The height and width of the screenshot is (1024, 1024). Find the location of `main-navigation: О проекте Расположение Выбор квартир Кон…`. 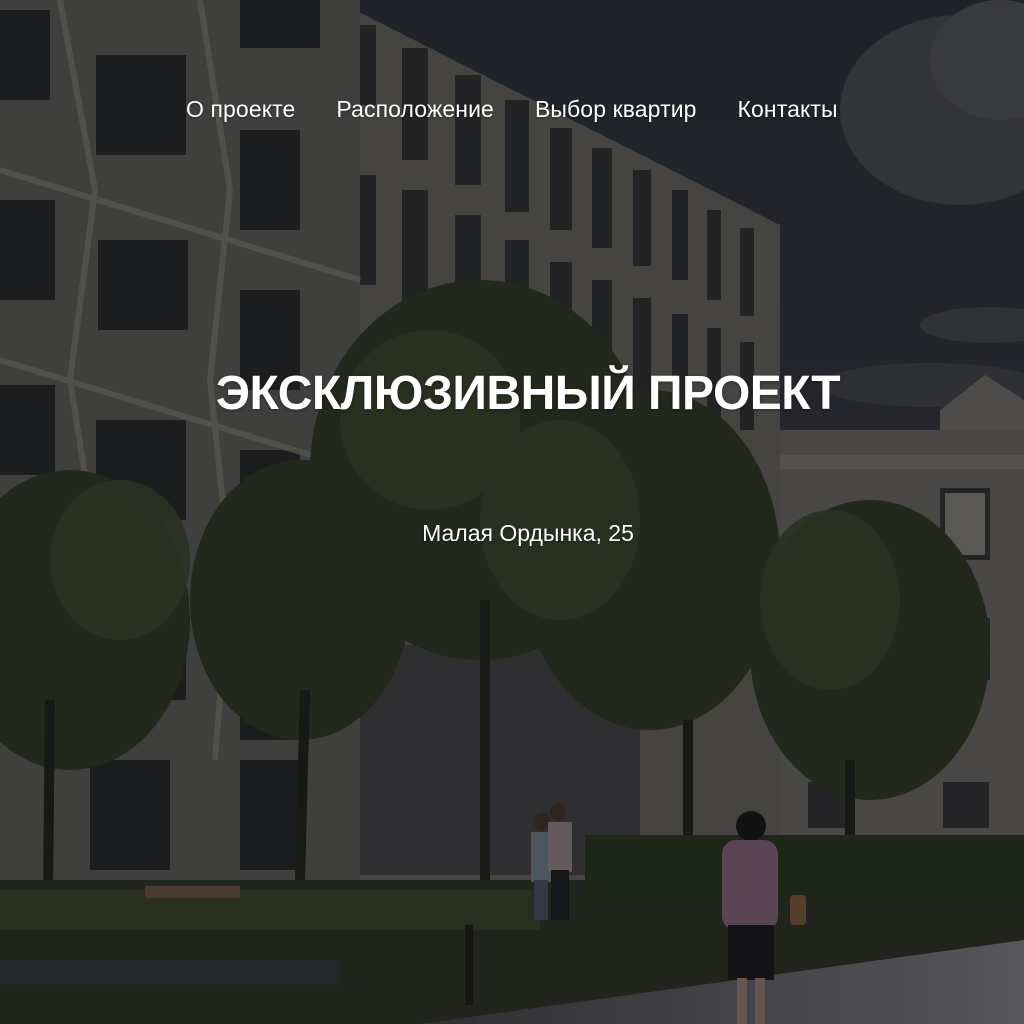

main-navigation: О проекте Расположение Выбор квартир Кон… is located at coordinates (512, 109).